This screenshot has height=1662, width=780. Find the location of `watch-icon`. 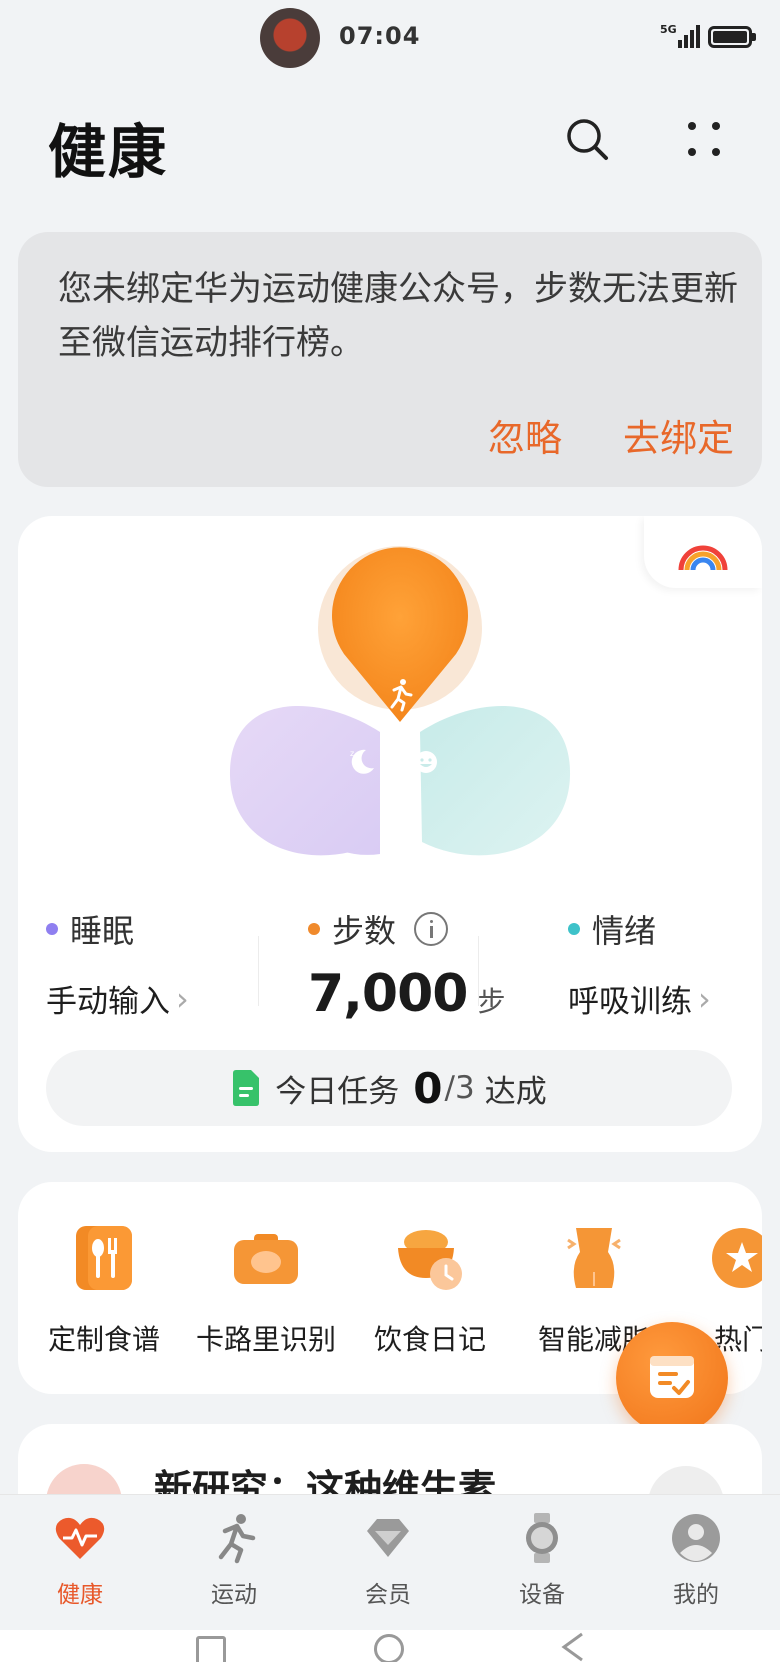

watch-icon is located at coordinates (542, 1538).